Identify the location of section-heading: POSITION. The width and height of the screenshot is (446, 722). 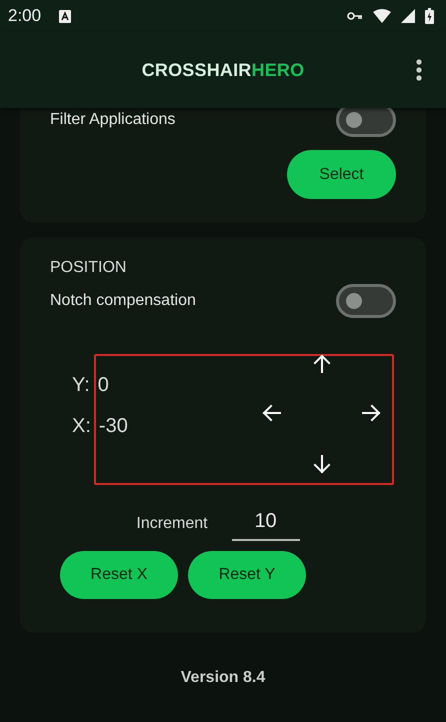
(89, 268).